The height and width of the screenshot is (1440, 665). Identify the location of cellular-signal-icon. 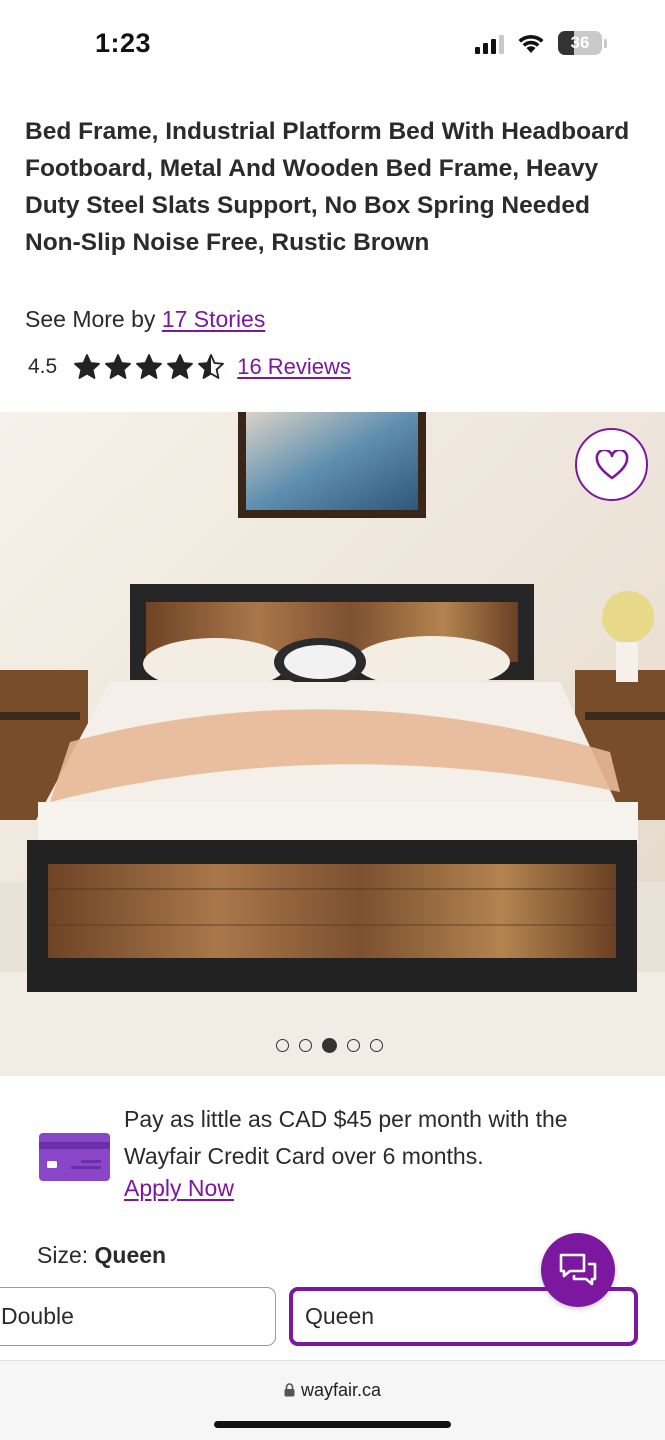
(489, 43).